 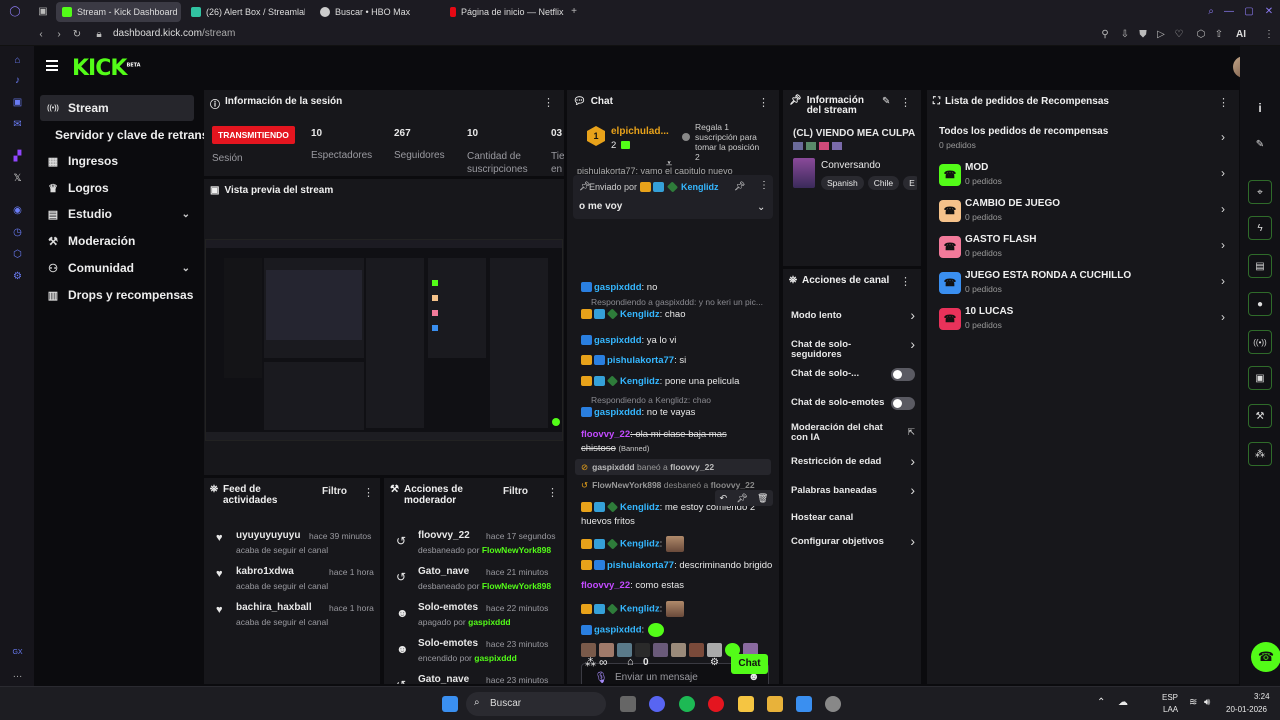 What do you see at coordinates (733, 485) in the screenshot?
I see `unban-target: floovvy_22` at bounding box center [733, 485].